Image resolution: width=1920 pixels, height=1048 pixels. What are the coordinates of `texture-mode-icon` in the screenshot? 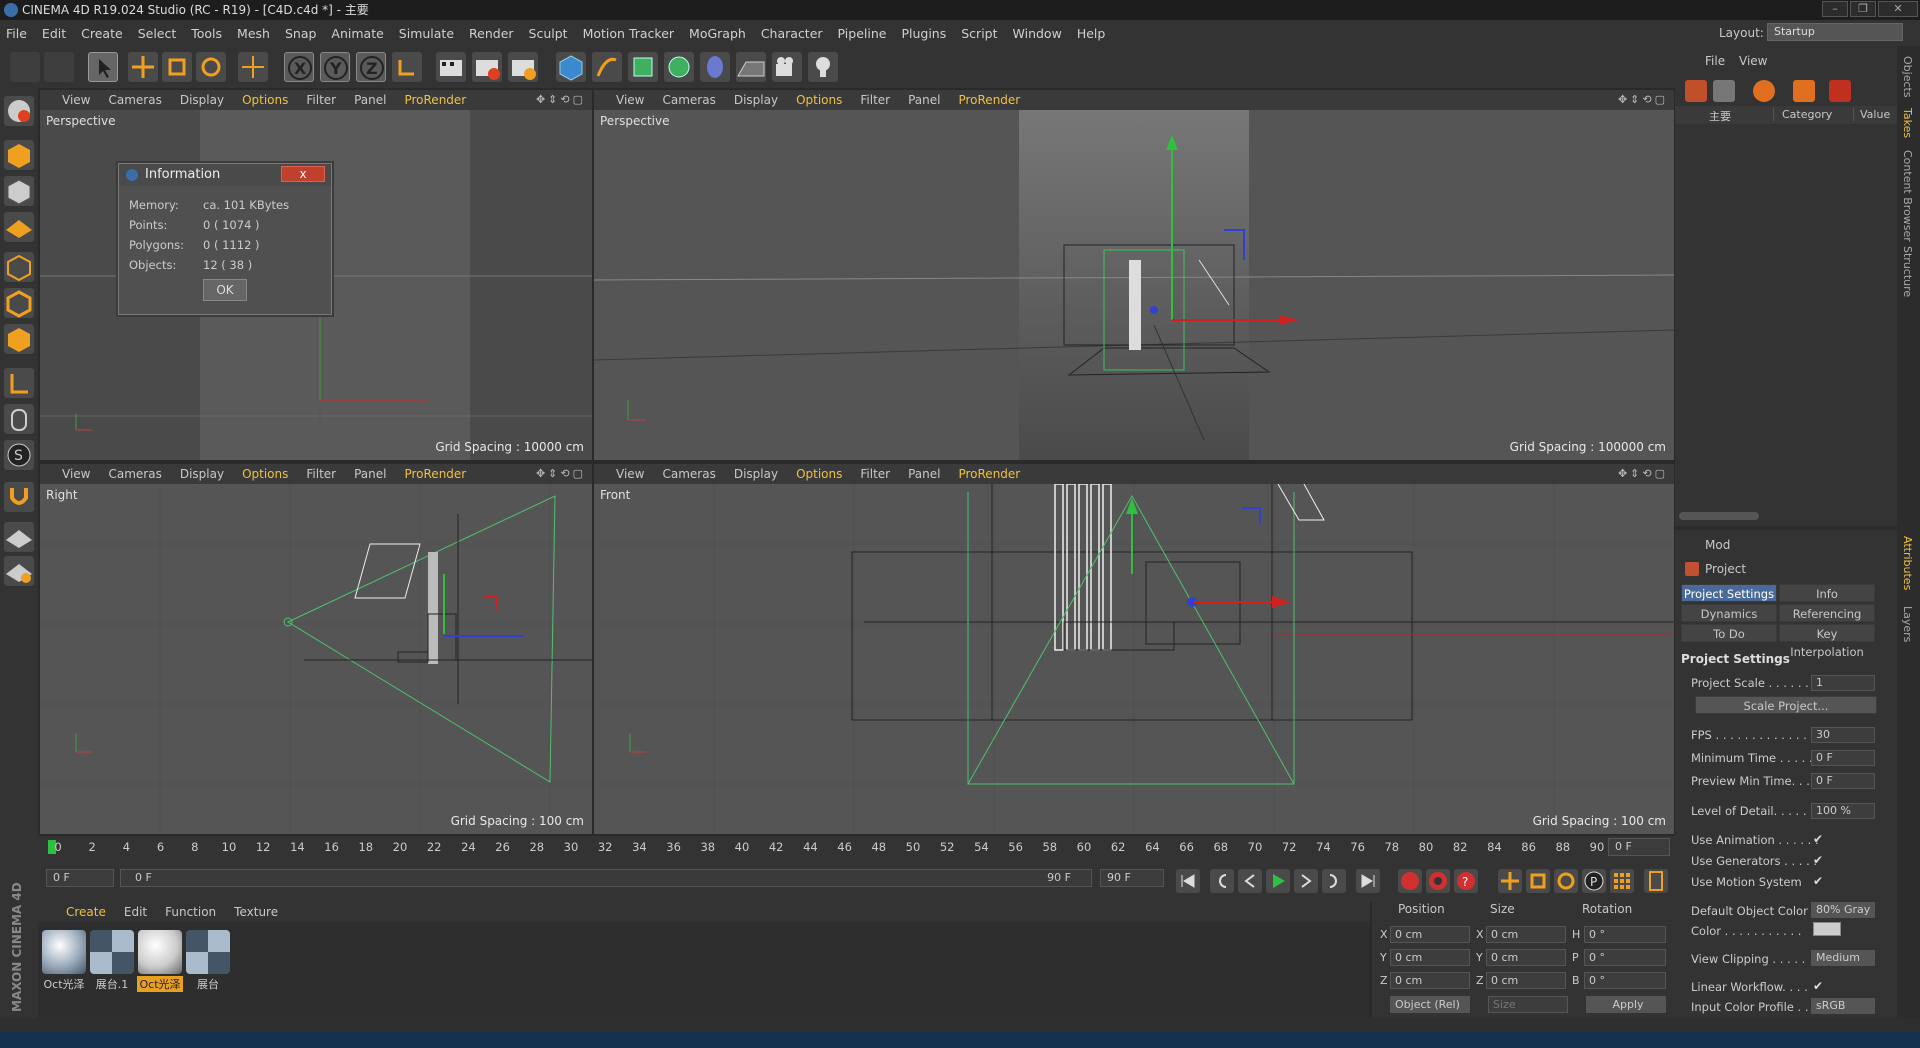 It's located at (19, 191).